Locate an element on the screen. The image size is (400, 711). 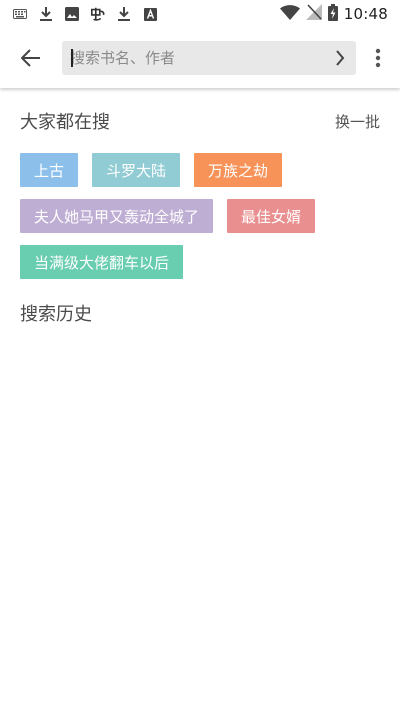
tag-label: 万族之劫 is located at coordinates (238, 170).